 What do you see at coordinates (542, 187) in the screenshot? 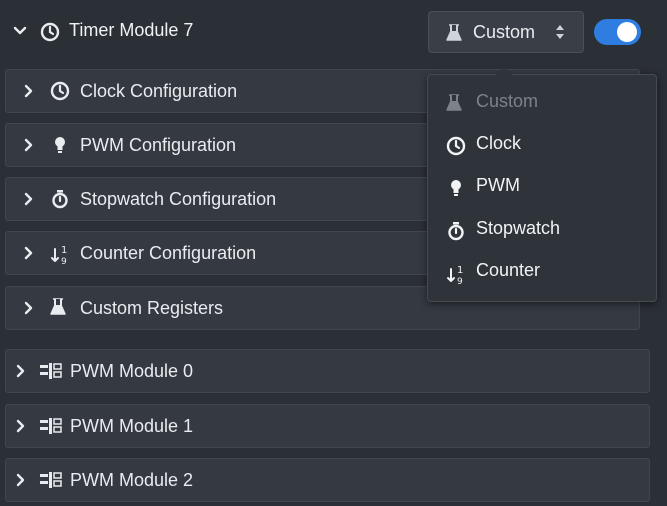
I see `option-pwm: PWM` at bounding box center [542, 187].